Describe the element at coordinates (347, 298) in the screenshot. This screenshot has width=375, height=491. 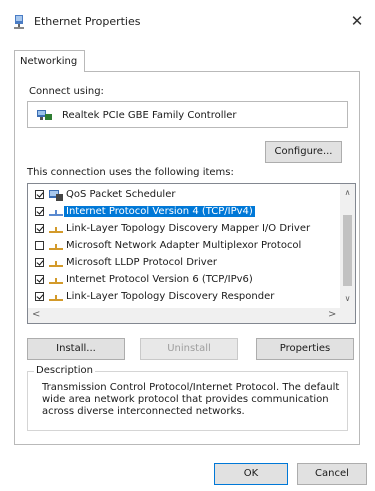
I see `scroll-down-icon: ∨` at that location.